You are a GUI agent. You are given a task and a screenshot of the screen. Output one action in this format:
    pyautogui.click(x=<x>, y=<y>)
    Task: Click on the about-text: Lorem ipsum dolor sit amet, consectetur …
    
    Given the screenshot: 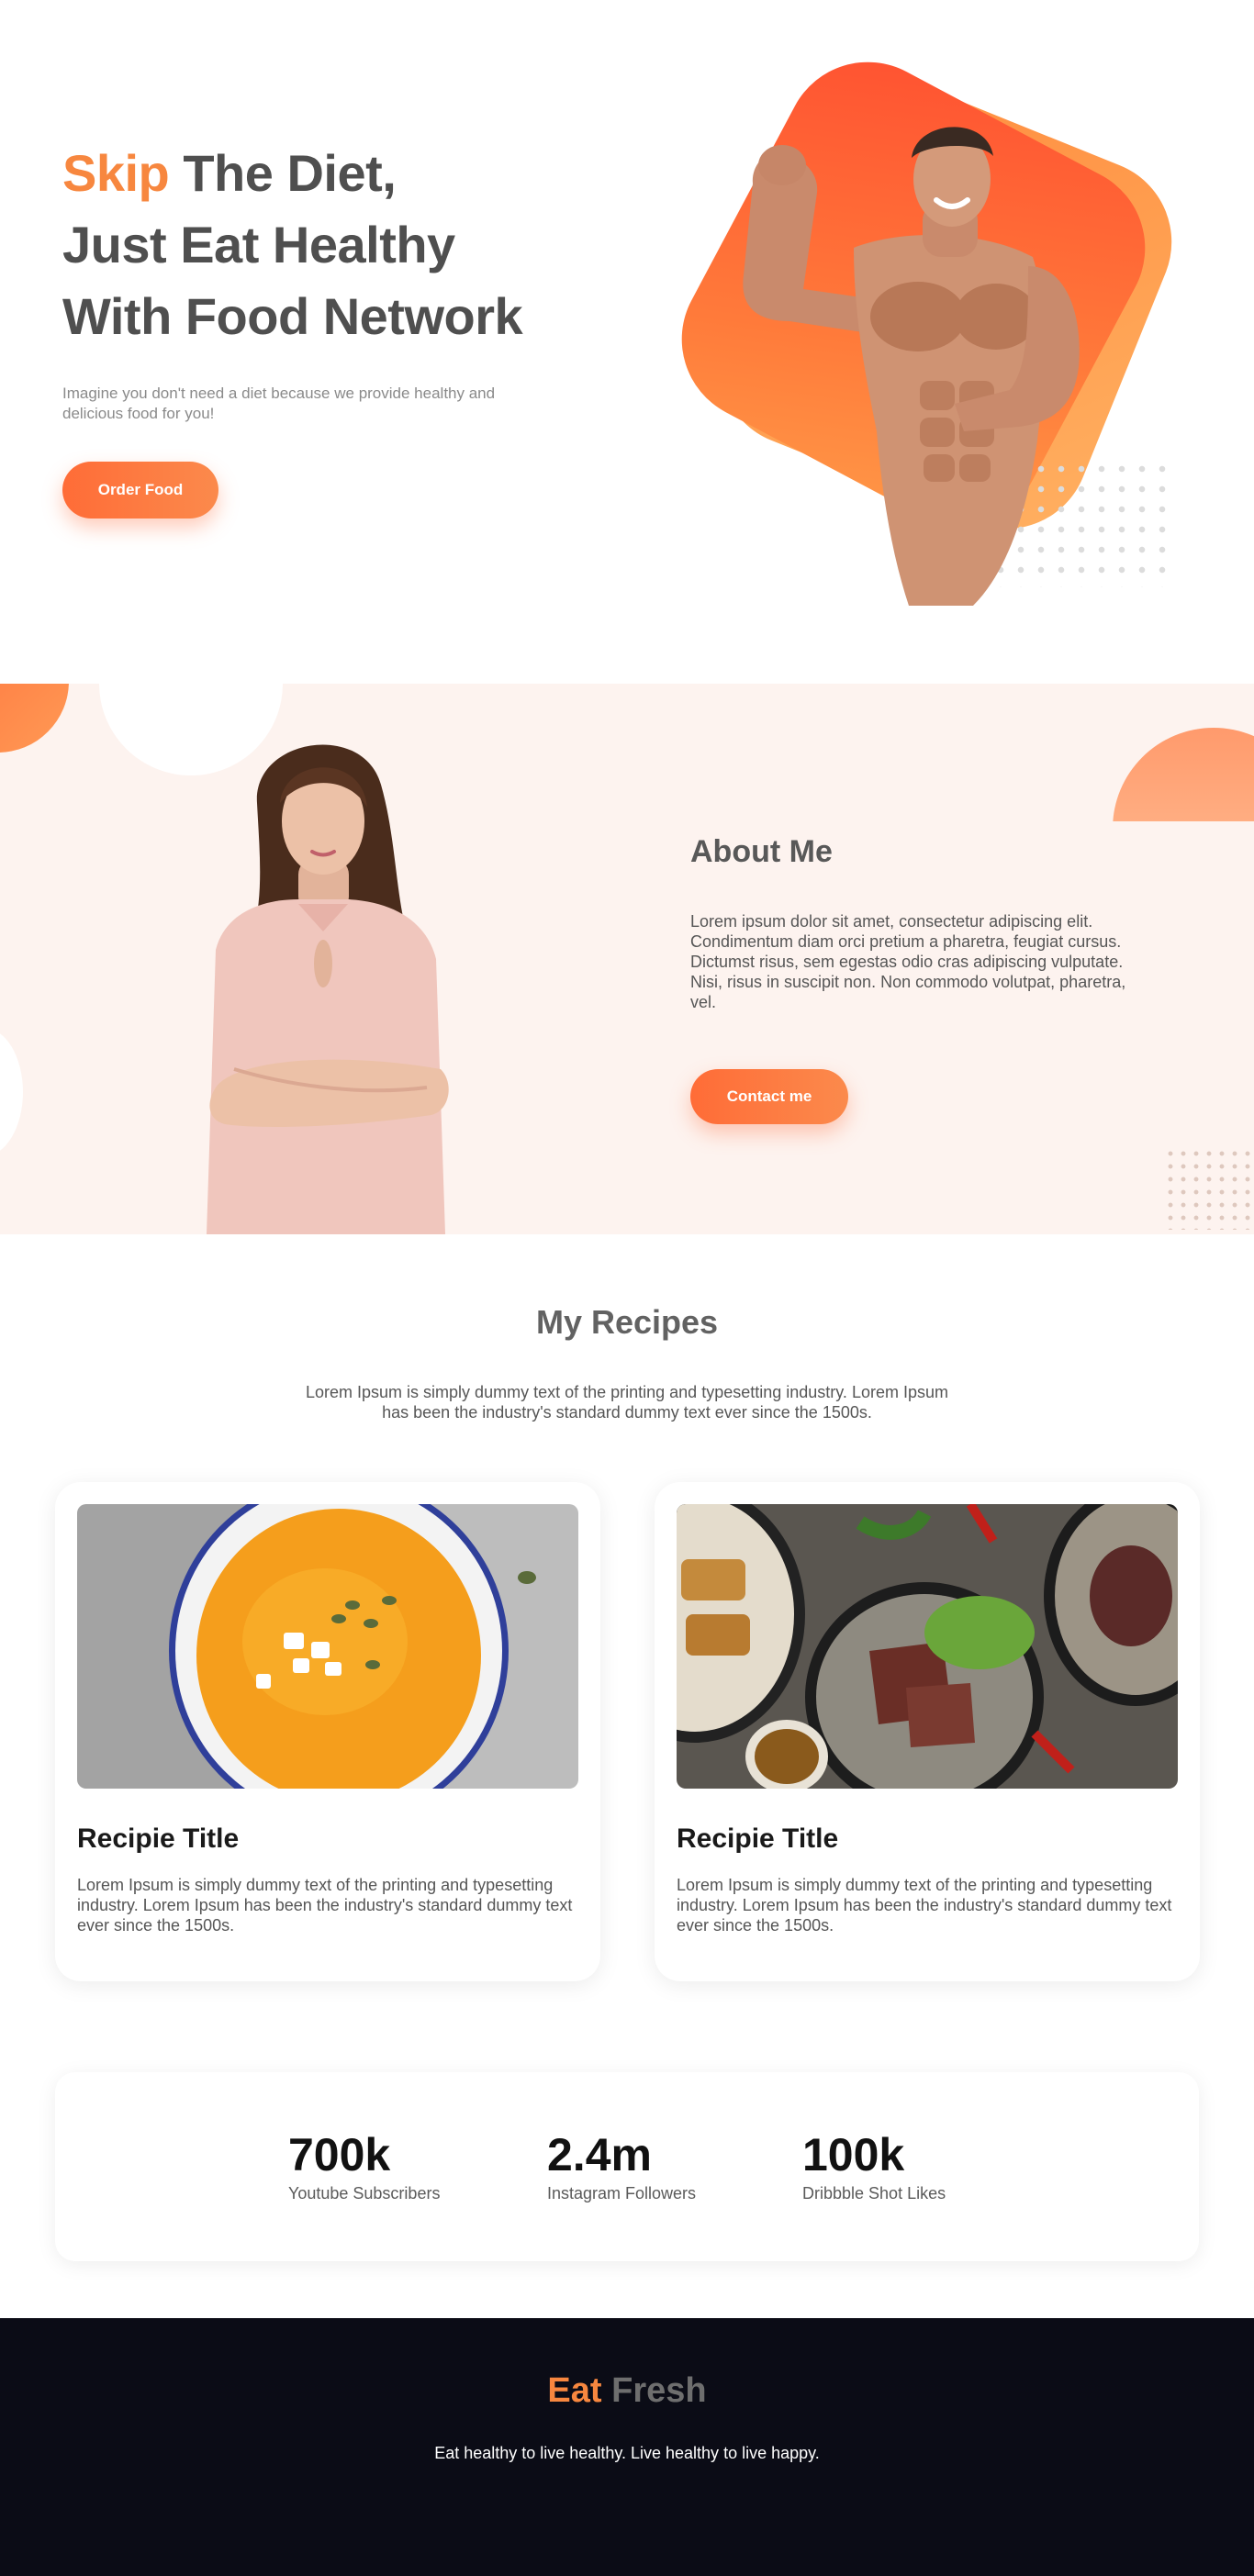 What is the action you would take?
    pyautogui.click(x=908, y=961)
    